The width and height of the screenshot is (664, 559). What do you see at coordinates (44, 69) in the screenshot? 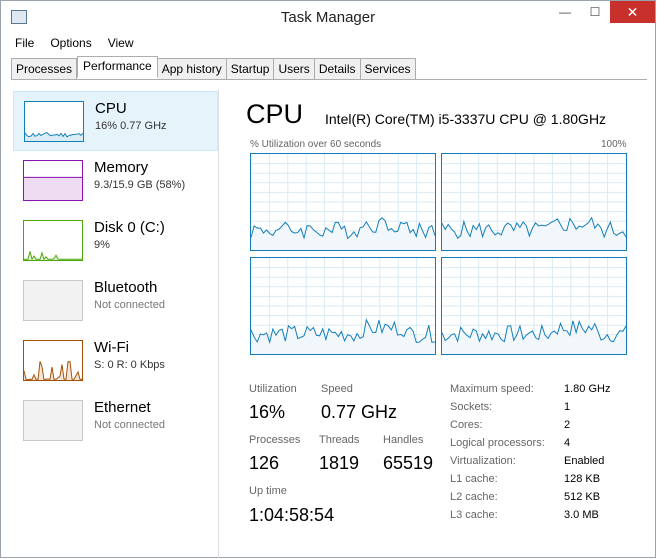
I see `tab-processes: Processes` at bounding box center [44, 69].